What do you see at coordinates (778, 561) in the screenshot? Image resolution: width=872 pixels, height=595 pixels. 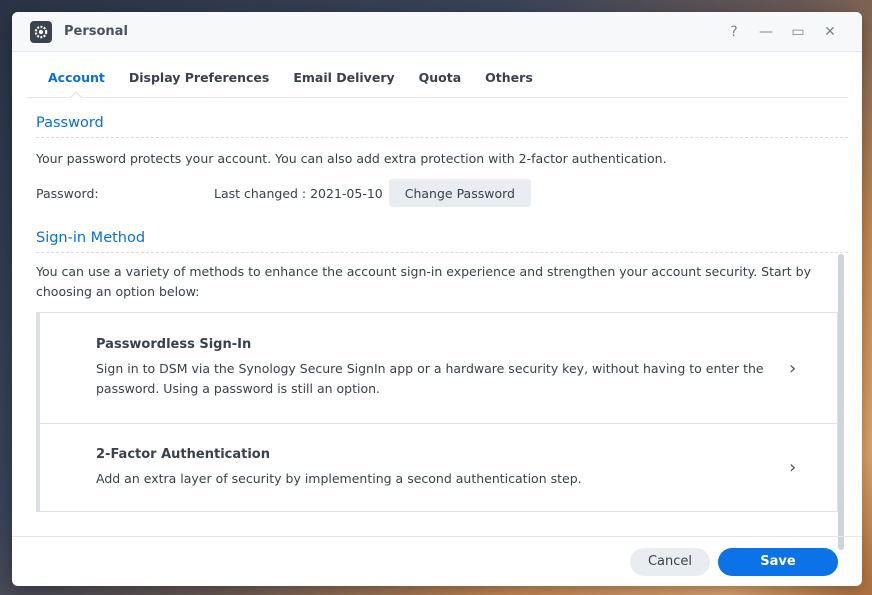 I see `save-button: Save` at bounding box center [778, 561].